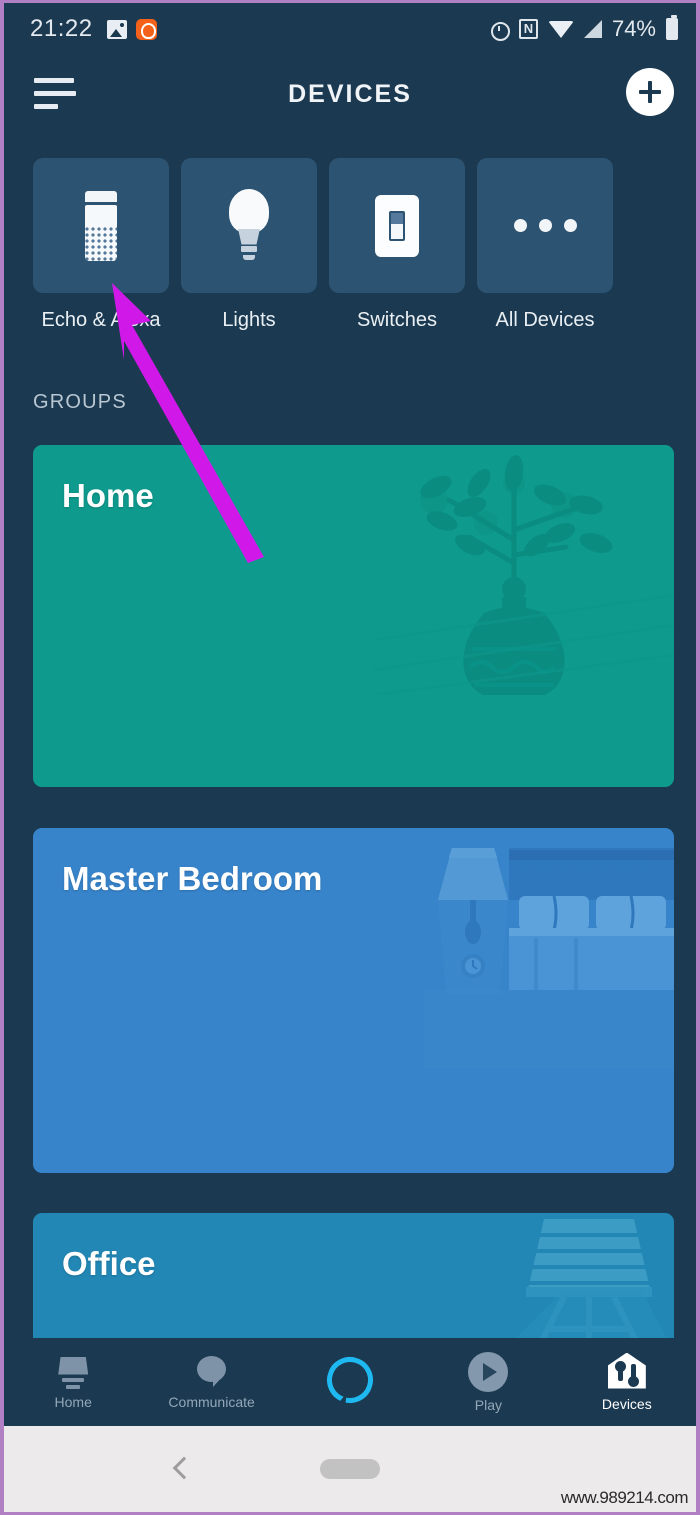 This screenshot has height=1515, width=700. What do you see at coordinates (101, 196) in the screenshot?
I see `echo-cap` at bounding box center [101, 196].